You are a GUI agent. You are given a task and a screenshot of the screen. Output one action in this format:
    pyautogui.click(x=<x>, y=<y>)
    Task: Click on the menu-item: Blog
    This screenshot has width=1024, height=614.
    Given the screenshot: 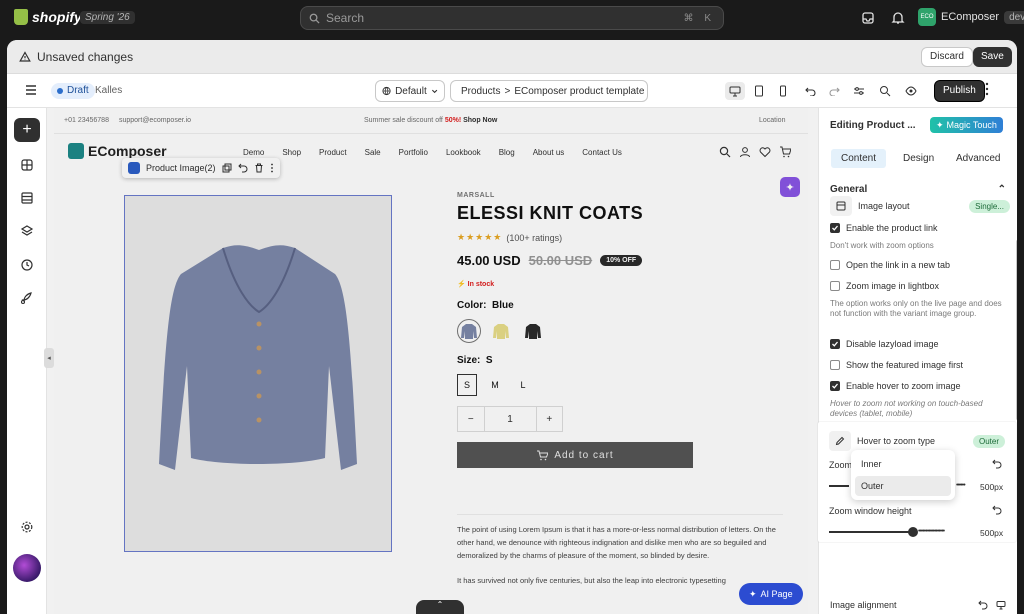 What is the action you would take?
    pyautogui.click(x=507, y=152)
    